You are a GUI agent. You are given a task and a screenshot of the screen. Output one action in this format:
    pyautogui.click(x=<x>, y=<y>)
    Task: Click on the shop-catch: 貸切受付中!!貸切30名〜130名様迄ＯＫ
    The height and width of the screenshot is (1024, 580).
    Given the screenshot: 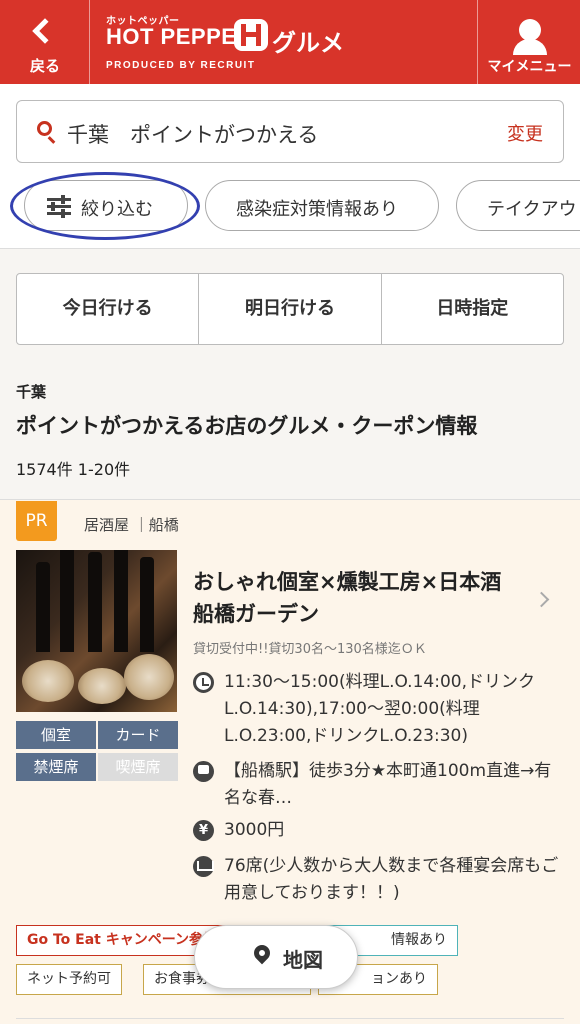 What is the action you would take?
    pyautogui.click(x=310, y=649)
    